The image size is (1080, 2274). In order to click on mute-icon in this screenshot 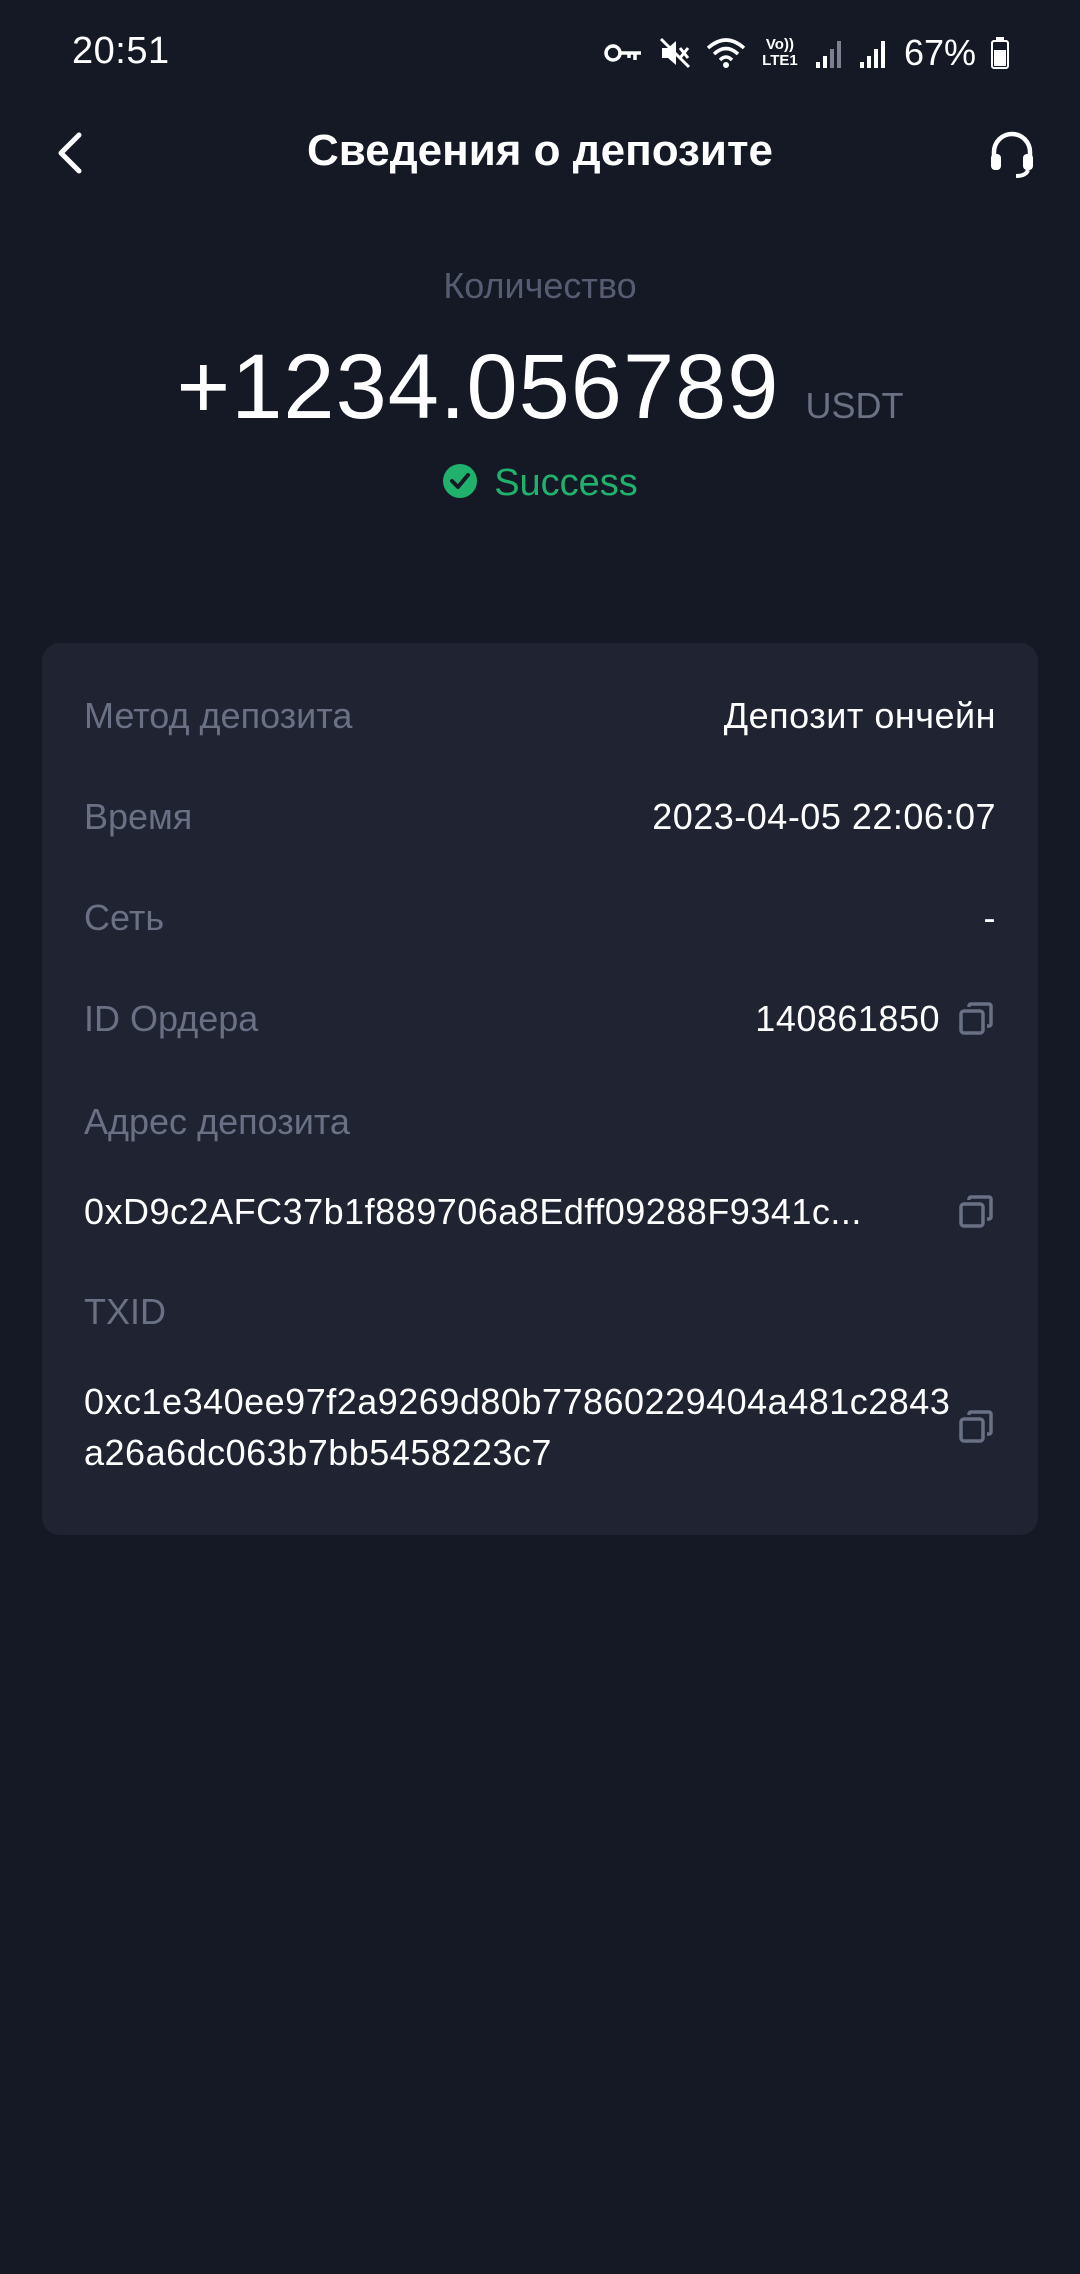, I will do `click(675, 53)`.